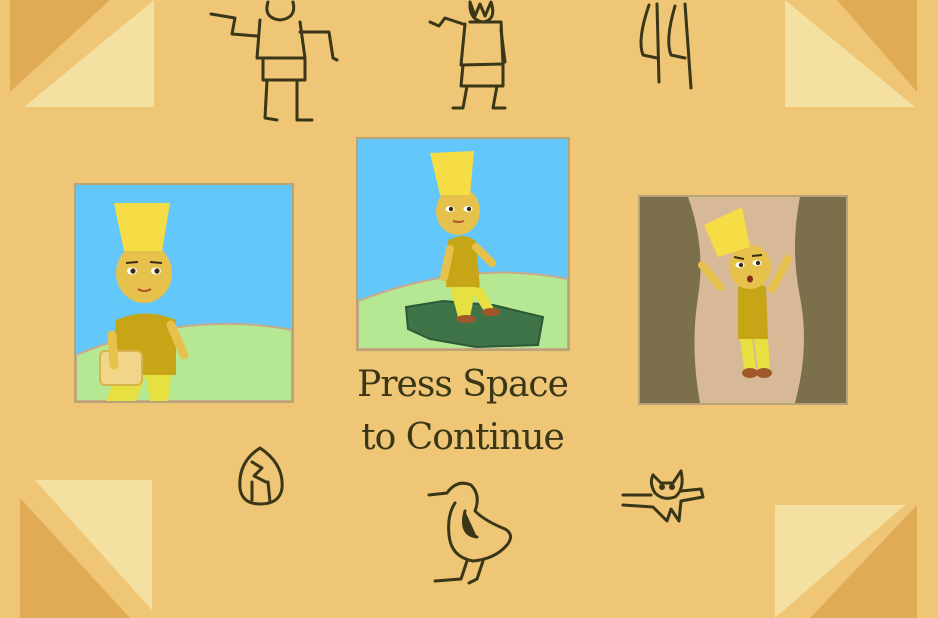  Describe the element at coordinates (463, 244) in the screenshot. I see `story-panel-on-rock` at that location.